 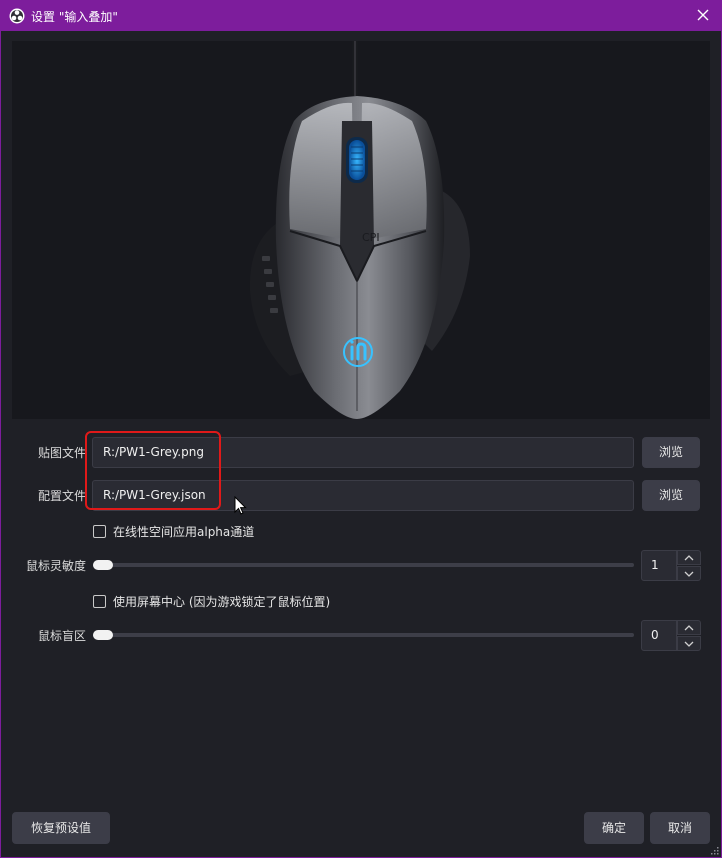 I want to click on config-browse-button: 浏览, so click(x=671, y=495).